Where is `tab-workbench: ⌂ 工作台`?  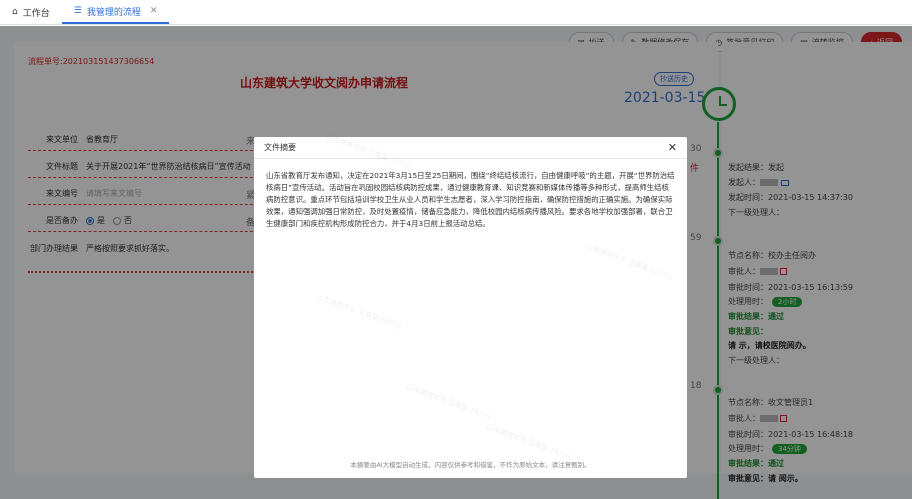
tab-workbench: ⌂ 工作台 is located at coordinates (31, 12).